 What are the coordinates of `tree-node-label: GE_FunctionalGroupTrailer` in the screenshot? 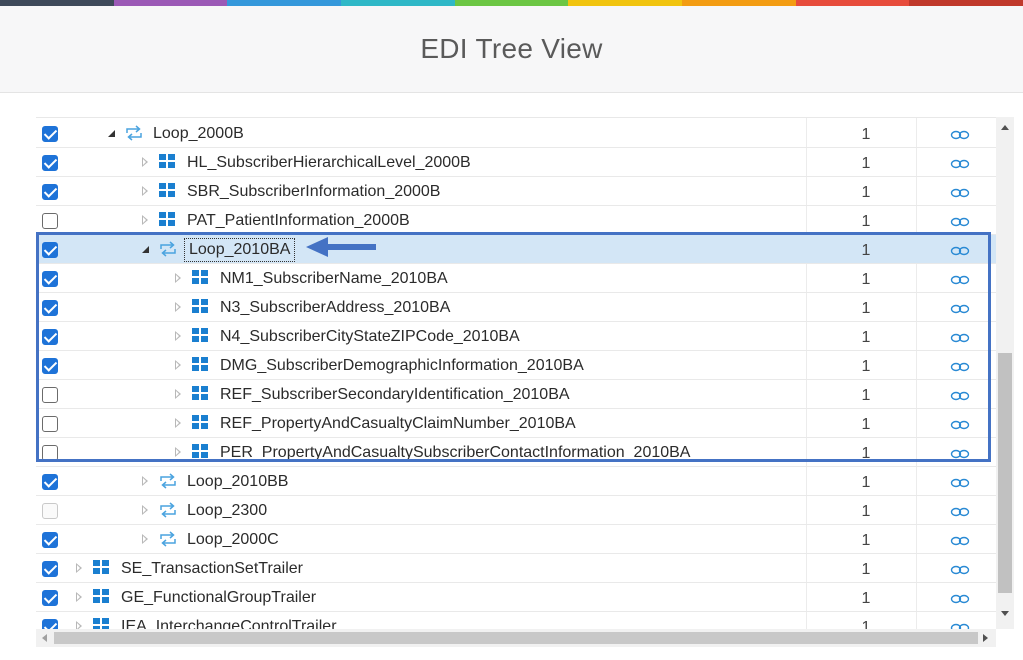 It's located at (218, 598).